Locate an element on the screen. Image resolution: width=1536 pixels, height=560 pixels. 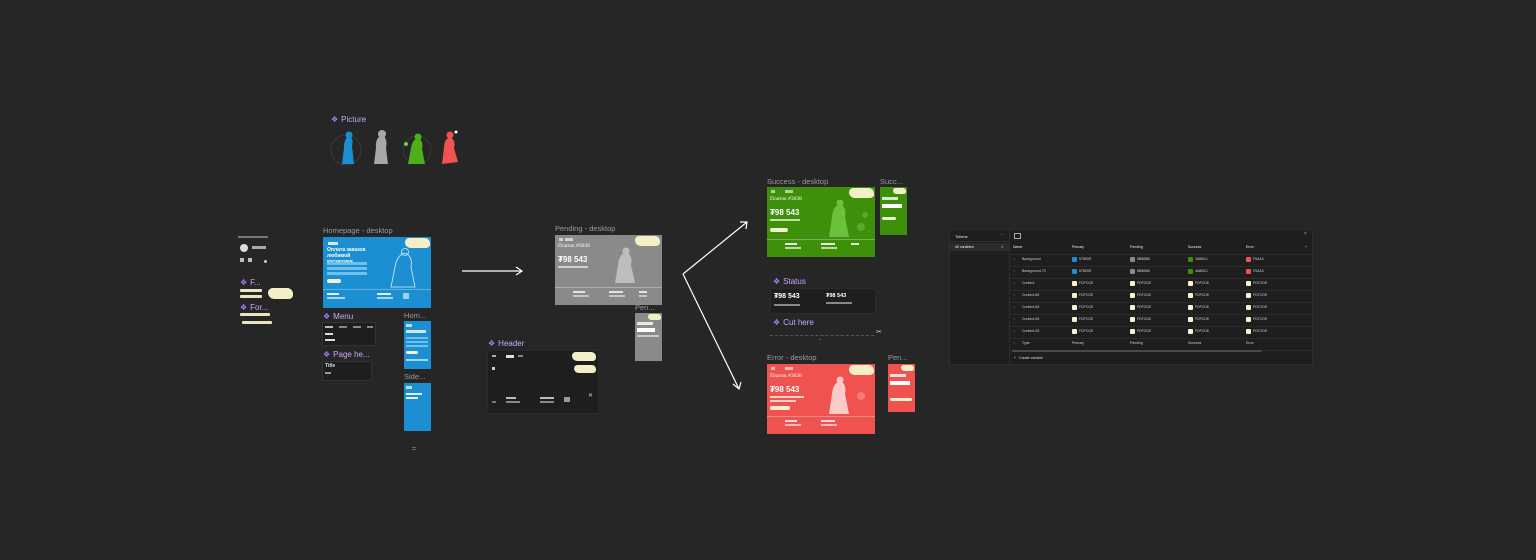
frame-label-error: Error - desktop is located at coordinates (792, 357).